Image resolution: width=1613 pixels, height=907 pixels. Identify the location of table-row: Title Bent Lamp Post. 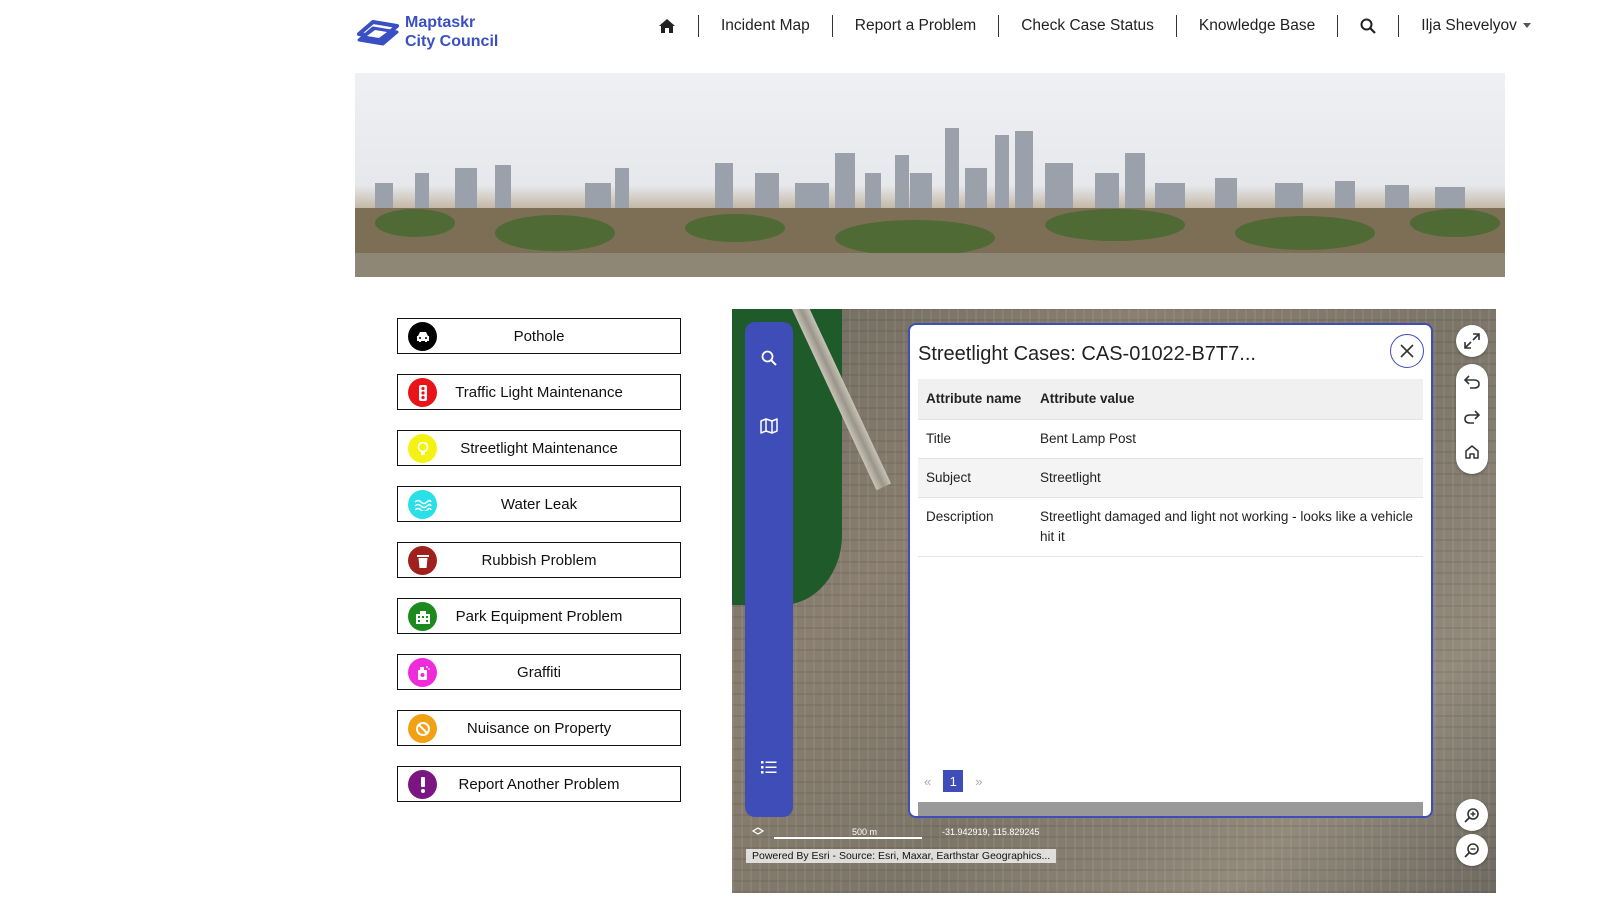
(1170, 439).